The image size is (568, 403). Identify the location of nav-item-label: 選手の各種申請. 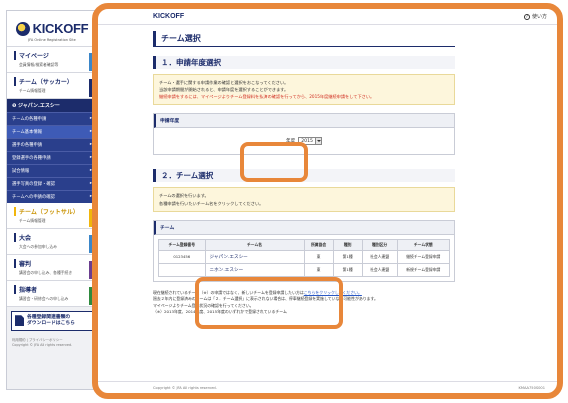
(27, 145).